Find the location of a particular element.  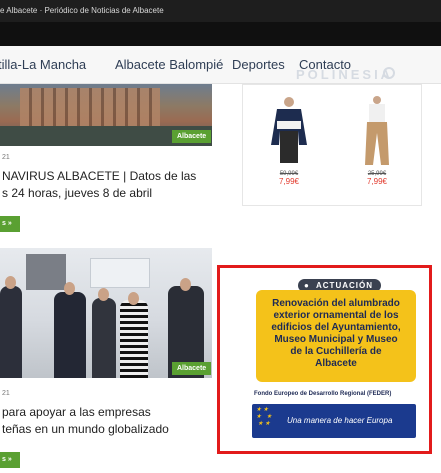

eu-stars-icon: ★ ★ ★ ★ ★ ★ is located at coordinates (264, 417).